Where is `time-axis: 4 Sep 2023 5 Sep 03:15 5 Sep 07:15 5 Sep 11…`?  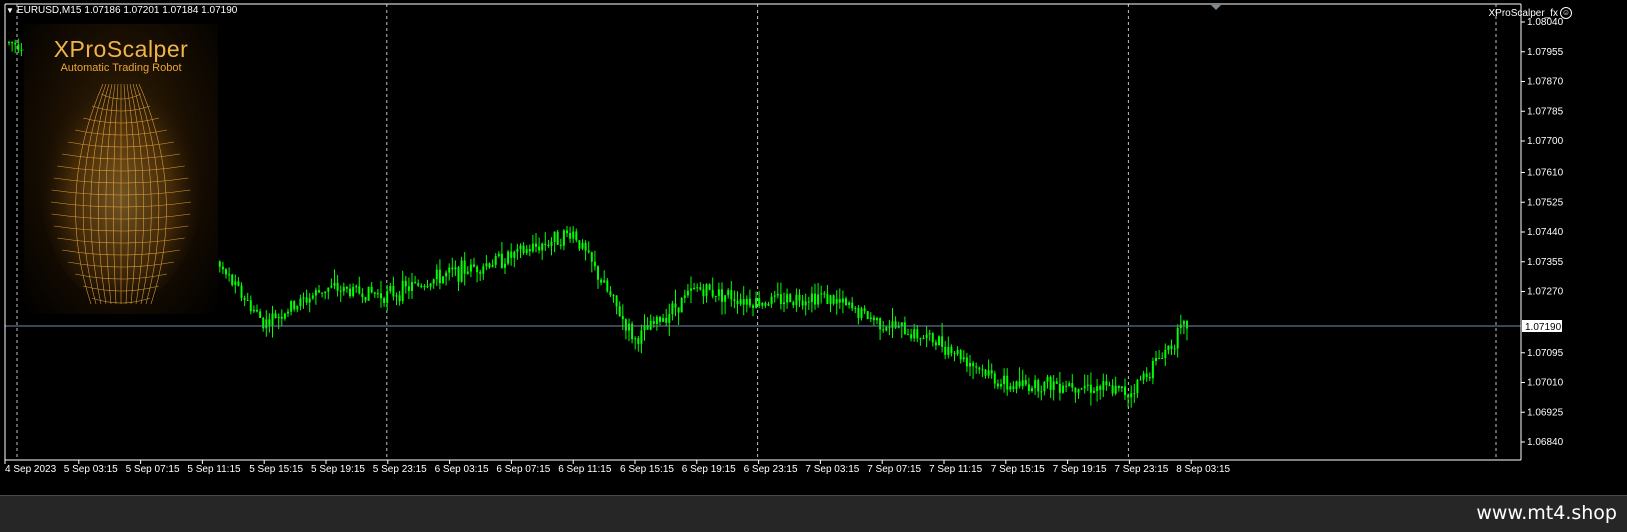
time-axis: 4 Sep 2023 5 Sep 03:15 5 Sep 07:15 5 Sep 11… is located at coordinates (617, 467).